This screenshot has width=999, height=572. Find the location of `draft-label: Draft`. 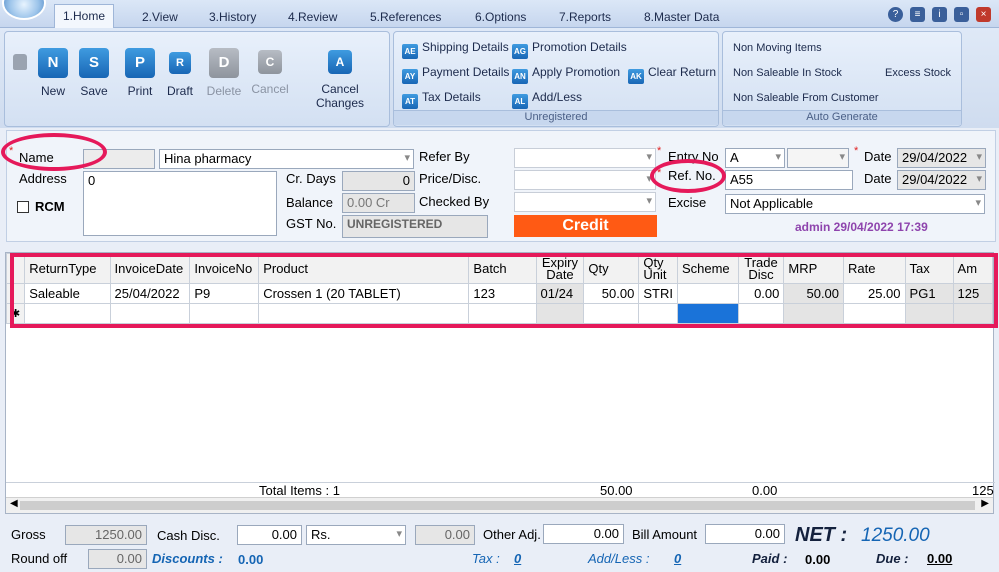

draft-label: Draft is located at coordinates (179, 91).